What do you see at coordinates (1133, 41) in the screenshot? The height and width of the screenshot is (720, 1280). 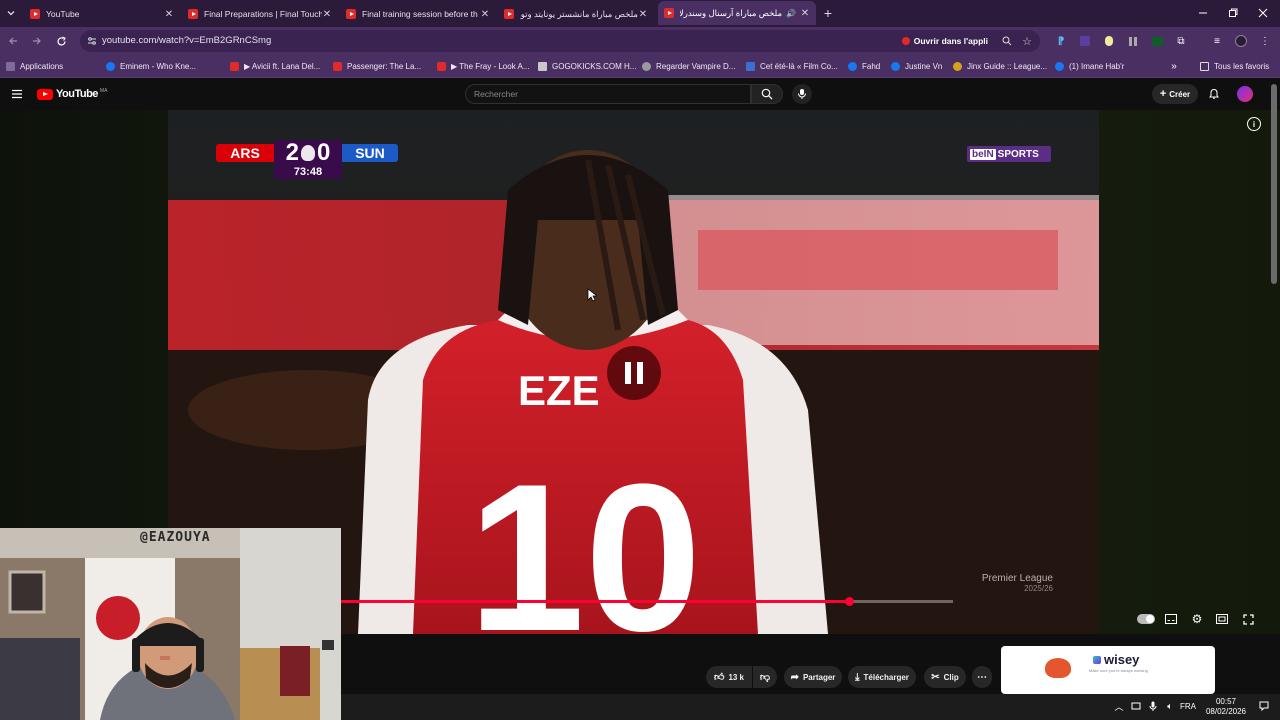 I see `extension-pause-icon` at bounding box center [1133, 41].